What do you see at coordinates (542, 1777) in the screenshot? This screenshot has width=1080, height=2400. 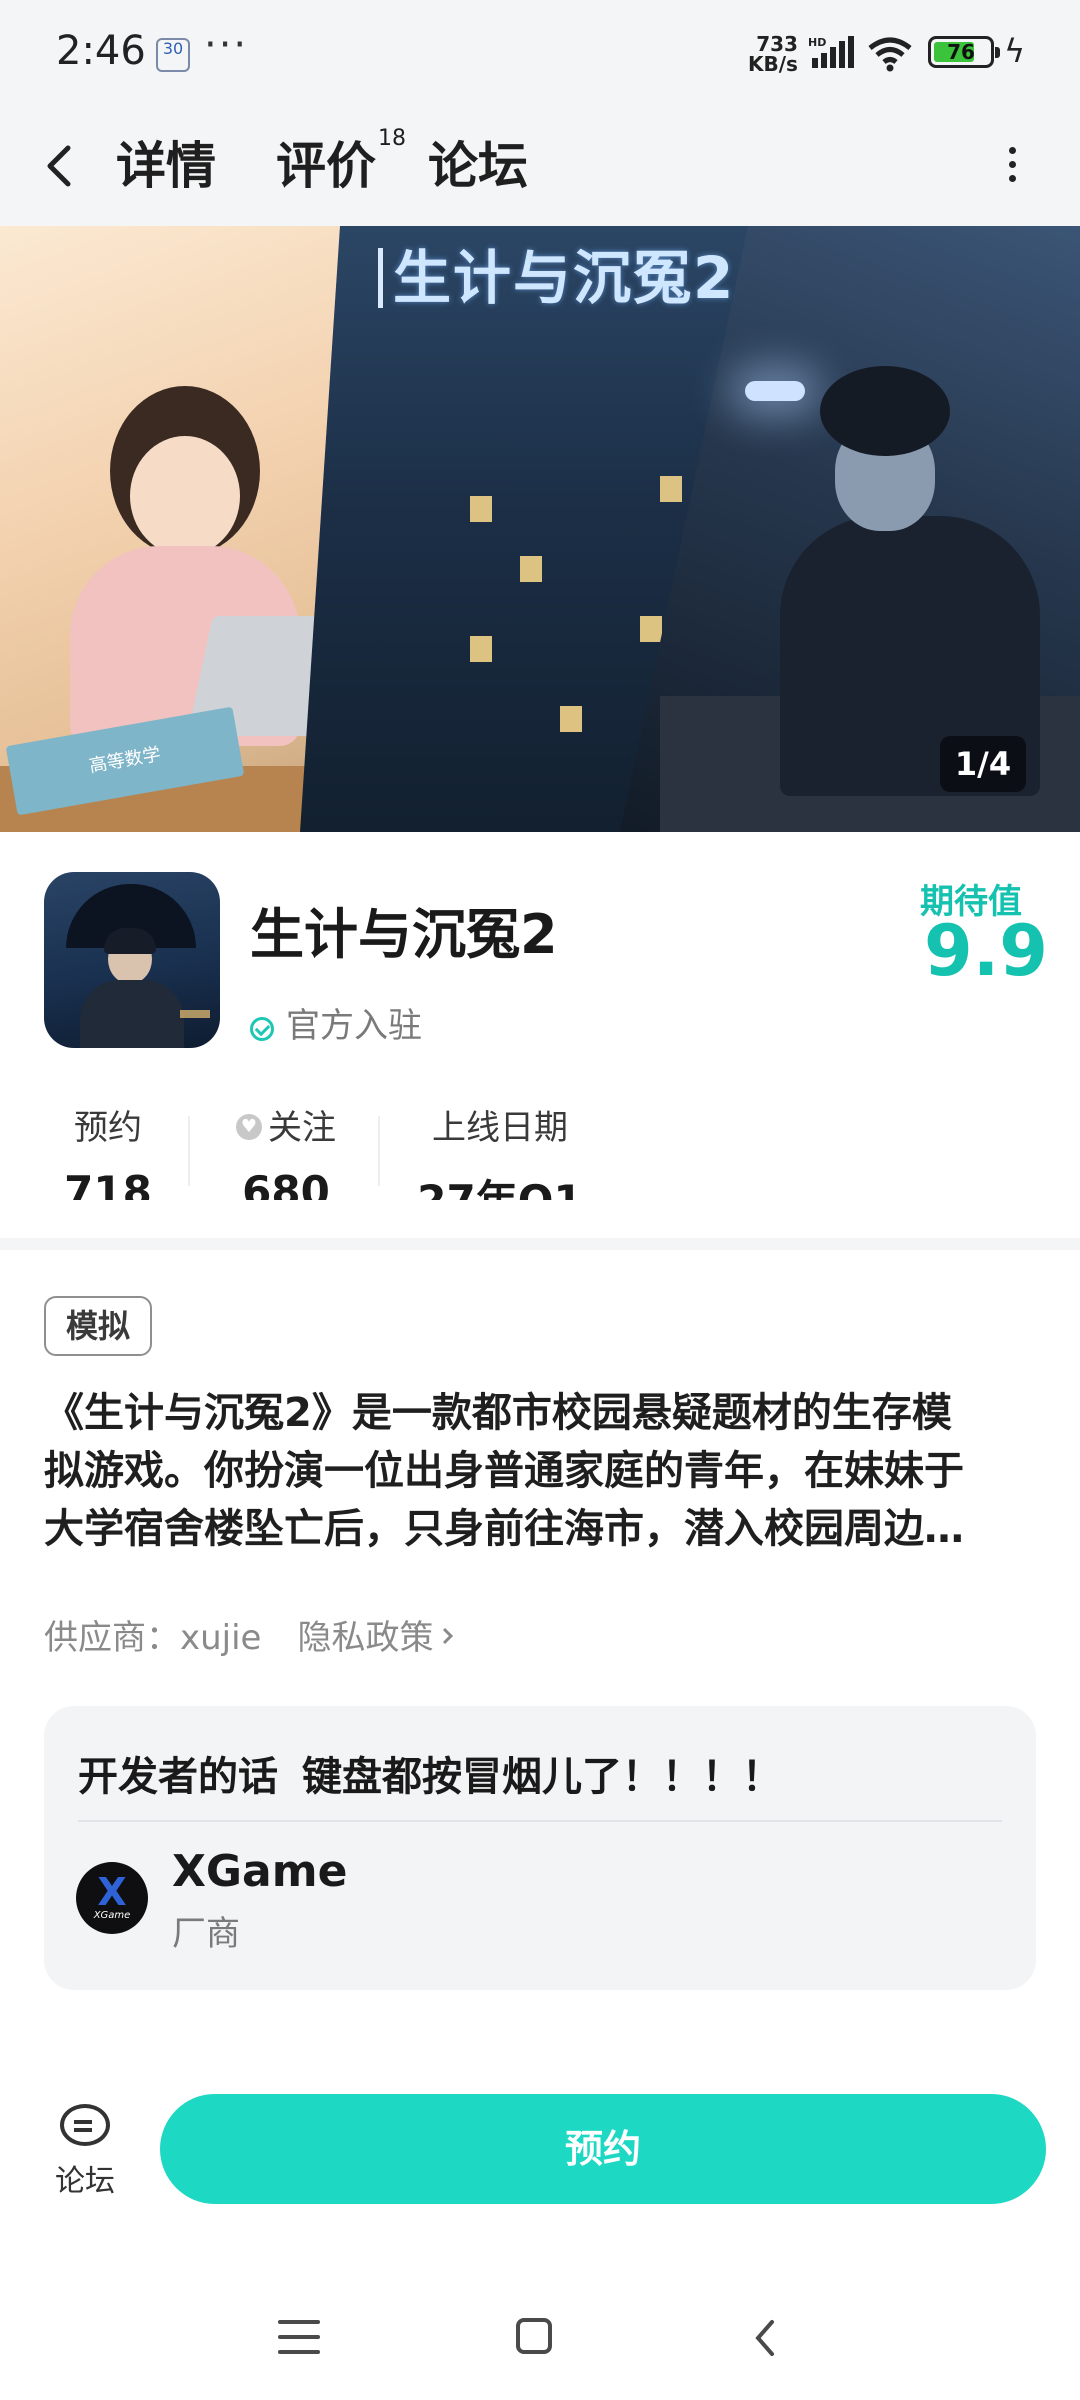 I see `developer-words-text: 键盘都按冒烟儿了！！！！` at bounding box center [542, 1777].